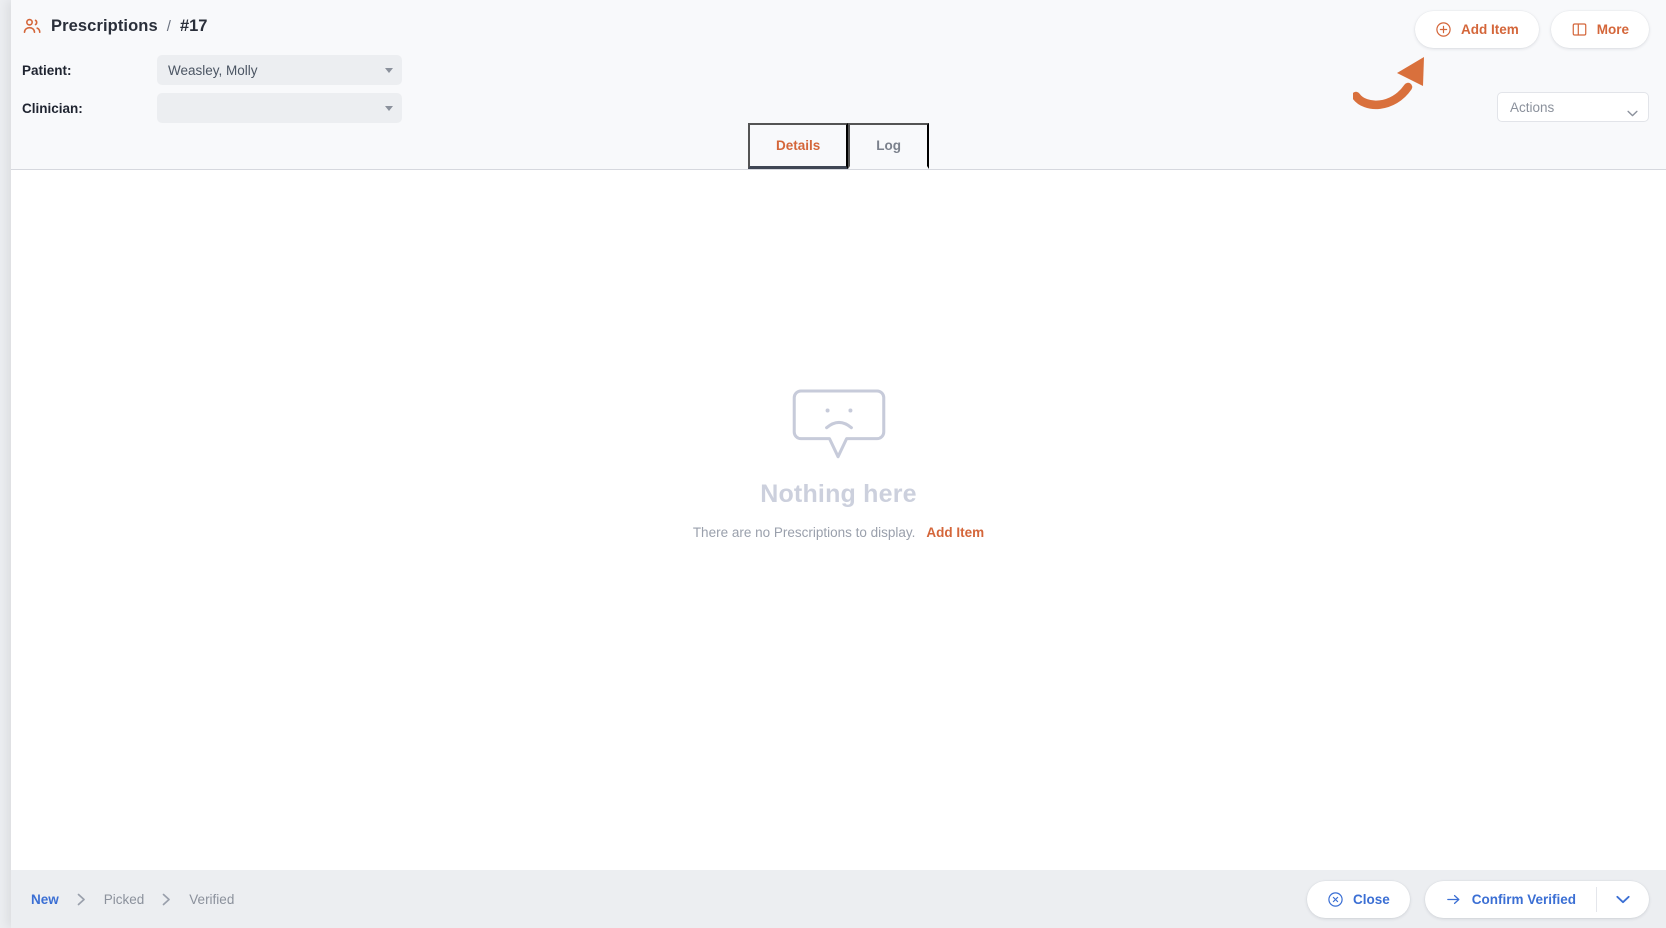  I want to click on close-circle-icon, so click(1335, 899).